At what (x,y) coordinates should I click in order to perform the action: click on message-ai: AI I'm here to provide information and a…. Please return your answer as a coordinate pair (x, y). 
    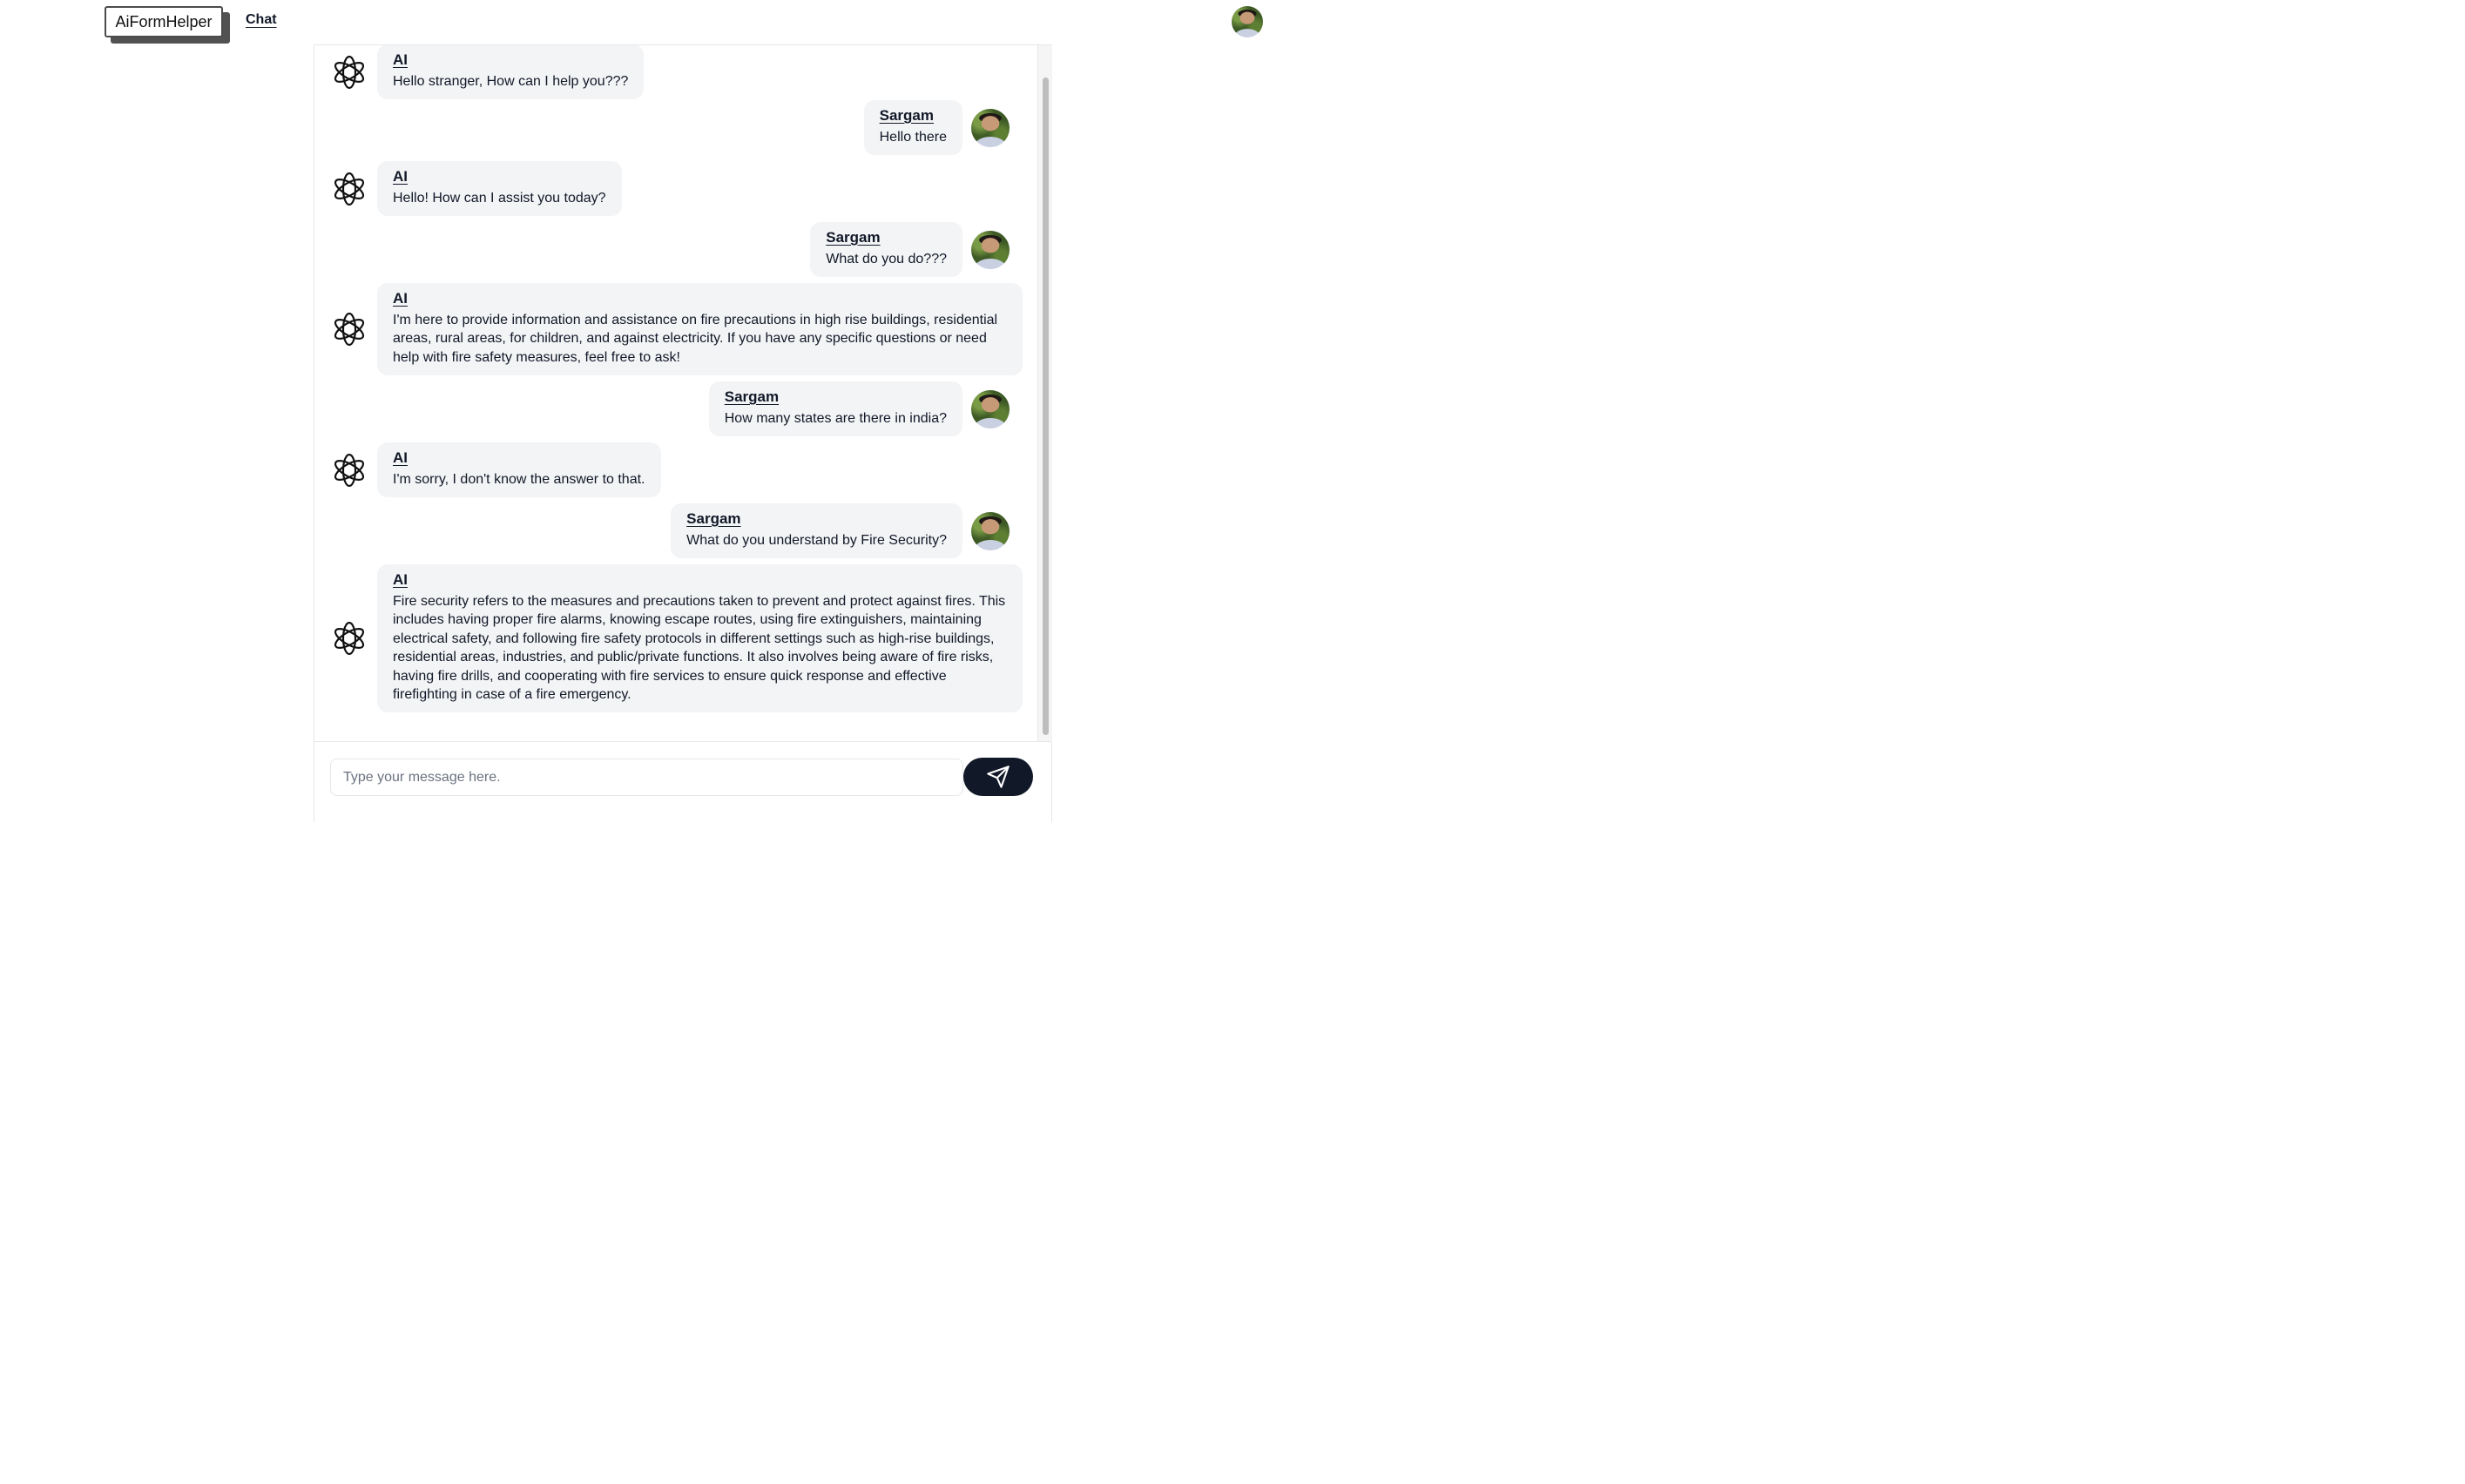
    Looking at the image, I should click on (676, 330).